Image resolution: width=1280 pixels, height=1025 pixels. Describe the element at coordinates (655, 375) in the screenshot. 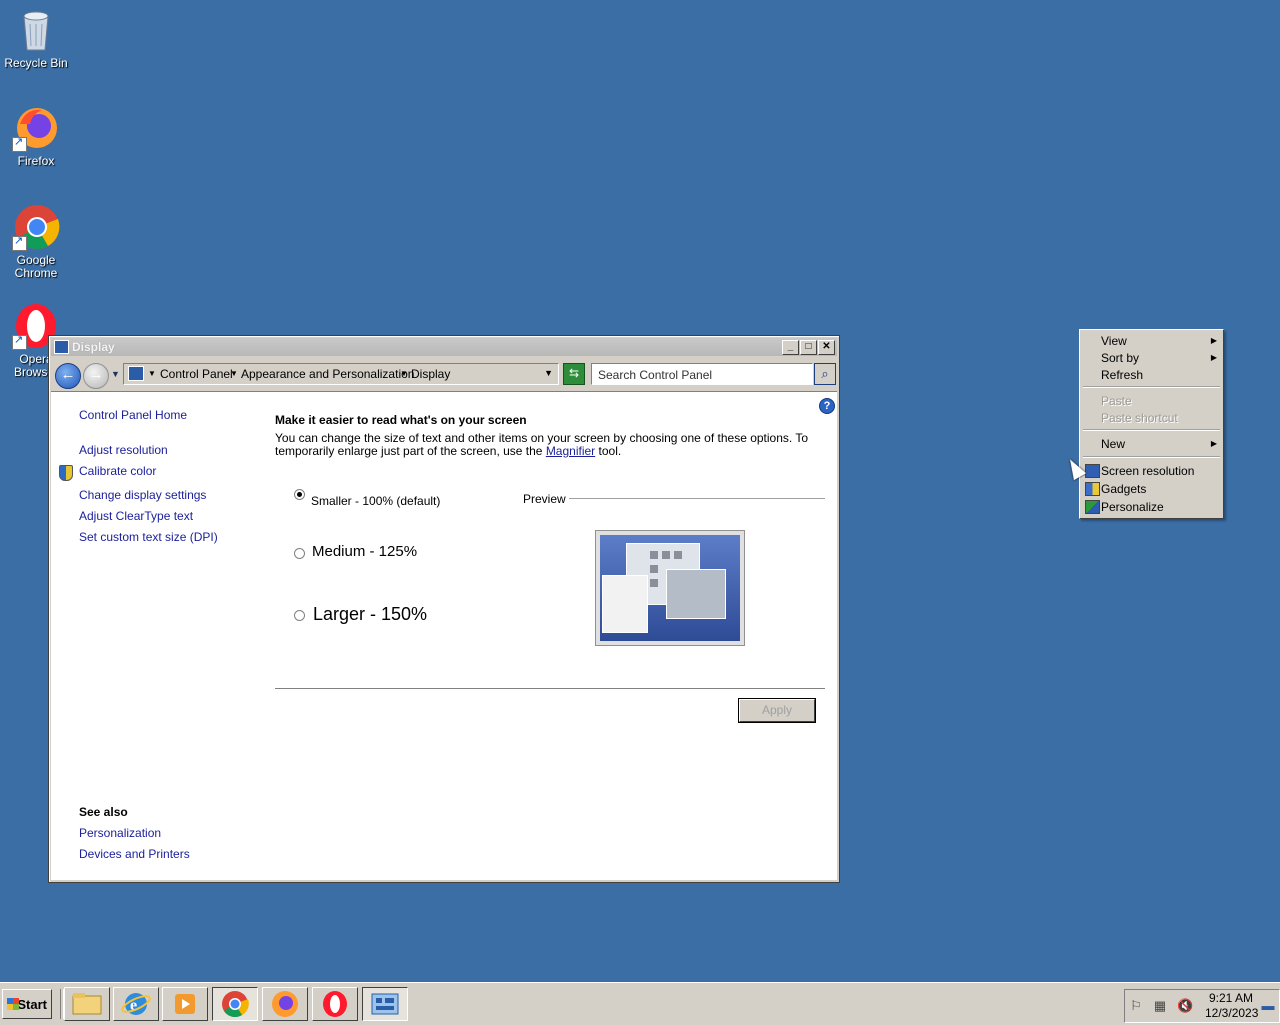

I see `search-placeholder: Search Control Panel` at that location.